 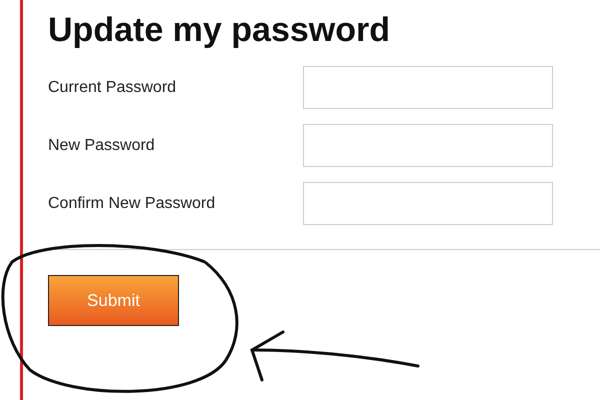 I want to click on field-label: New Password, so click(x=102, y=145).